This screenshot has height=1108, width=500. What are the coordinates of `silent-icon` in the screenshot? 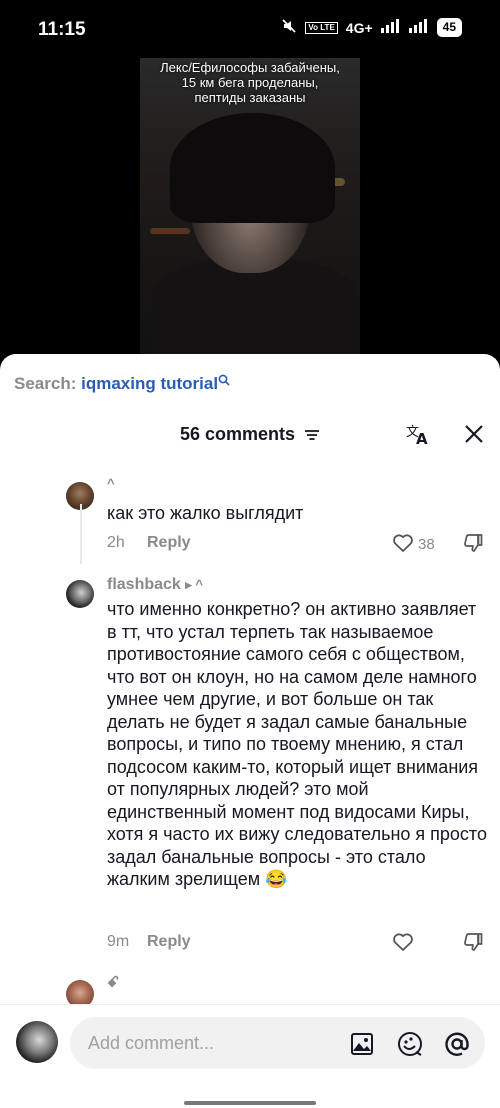 It's located at (289, 27).